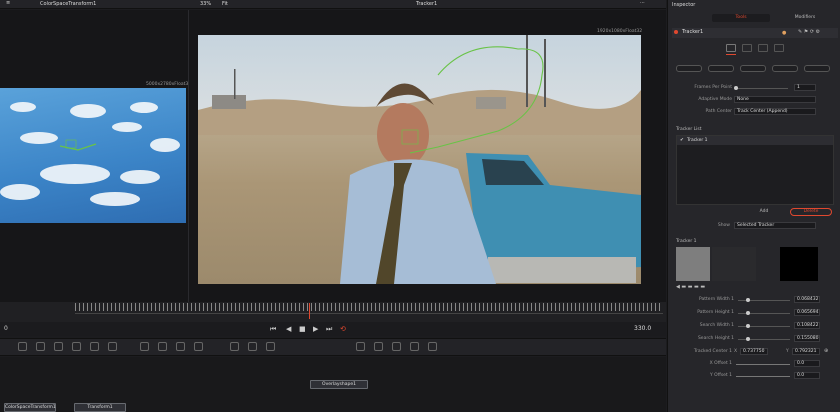 This screenshot has width=840, height=412. What do you see at coordinates (169, 84) in the screenshot?
I see `left-viewer-resolution: 5000x2780xFloat32` at bounding box center [169, 84].